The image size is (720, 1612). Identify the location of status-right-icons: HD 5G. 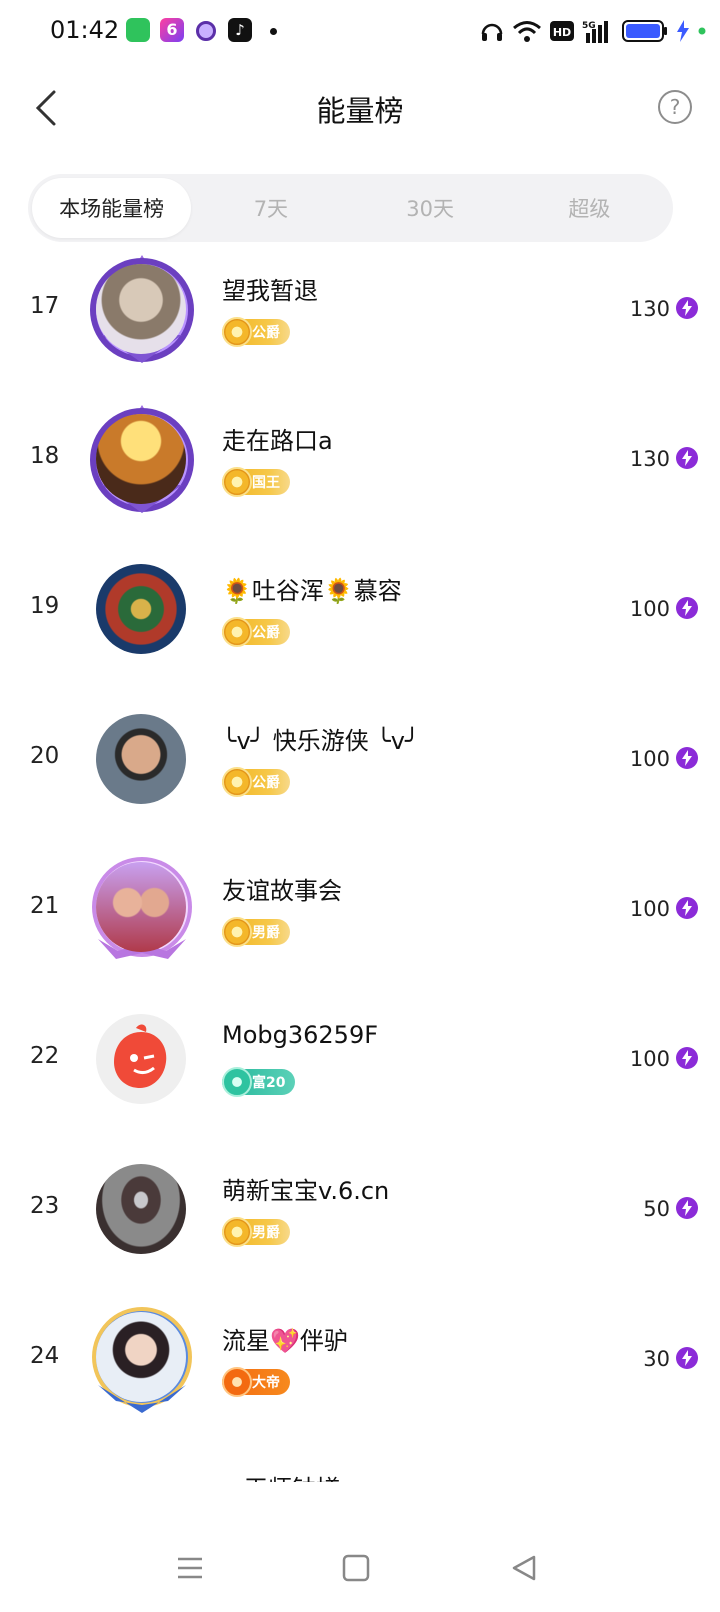
(593, 31).